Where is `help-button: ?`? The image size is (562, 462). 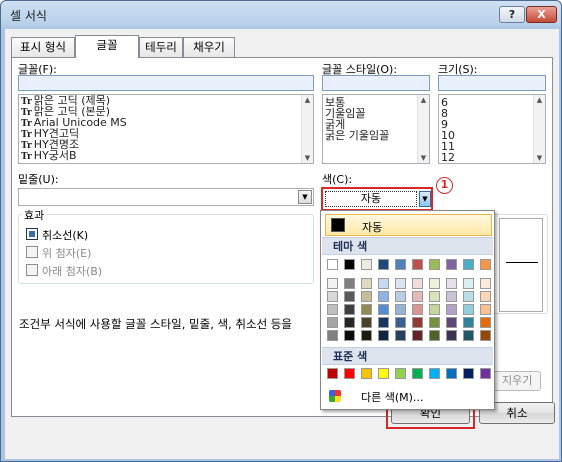
help-button: ? is located at coordinates (512, 14).